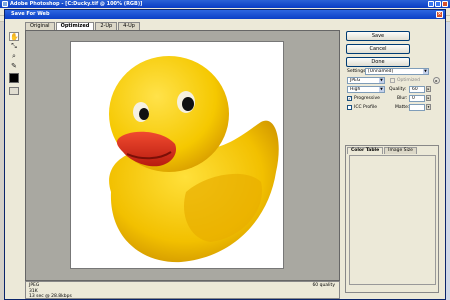  What do you see at coordinates (30, 14) in the screenshot?
I see `dialog-title: Save For Web` at bounding box center [30, 14].